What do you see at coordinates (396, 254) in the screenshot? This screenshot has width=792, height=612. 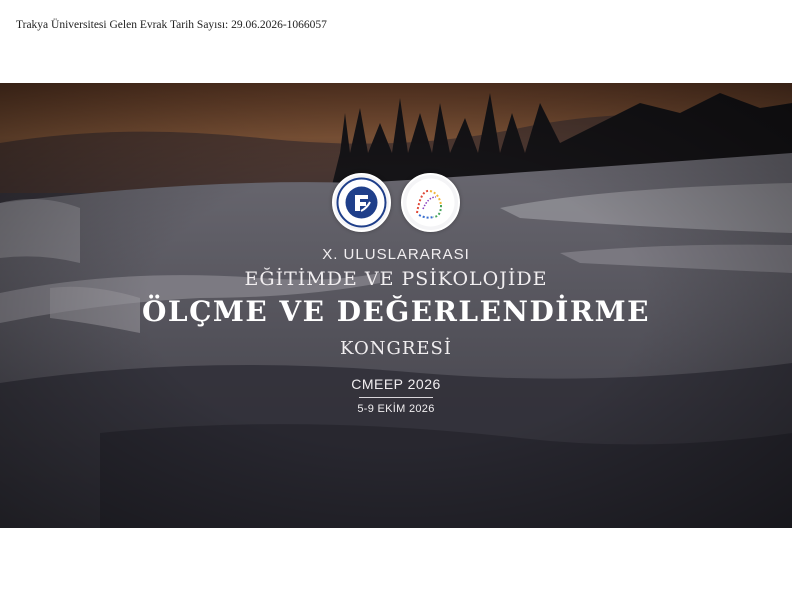 I see `congress-edition: X. ULUSLARARASI` at bounding box center [396, 254].